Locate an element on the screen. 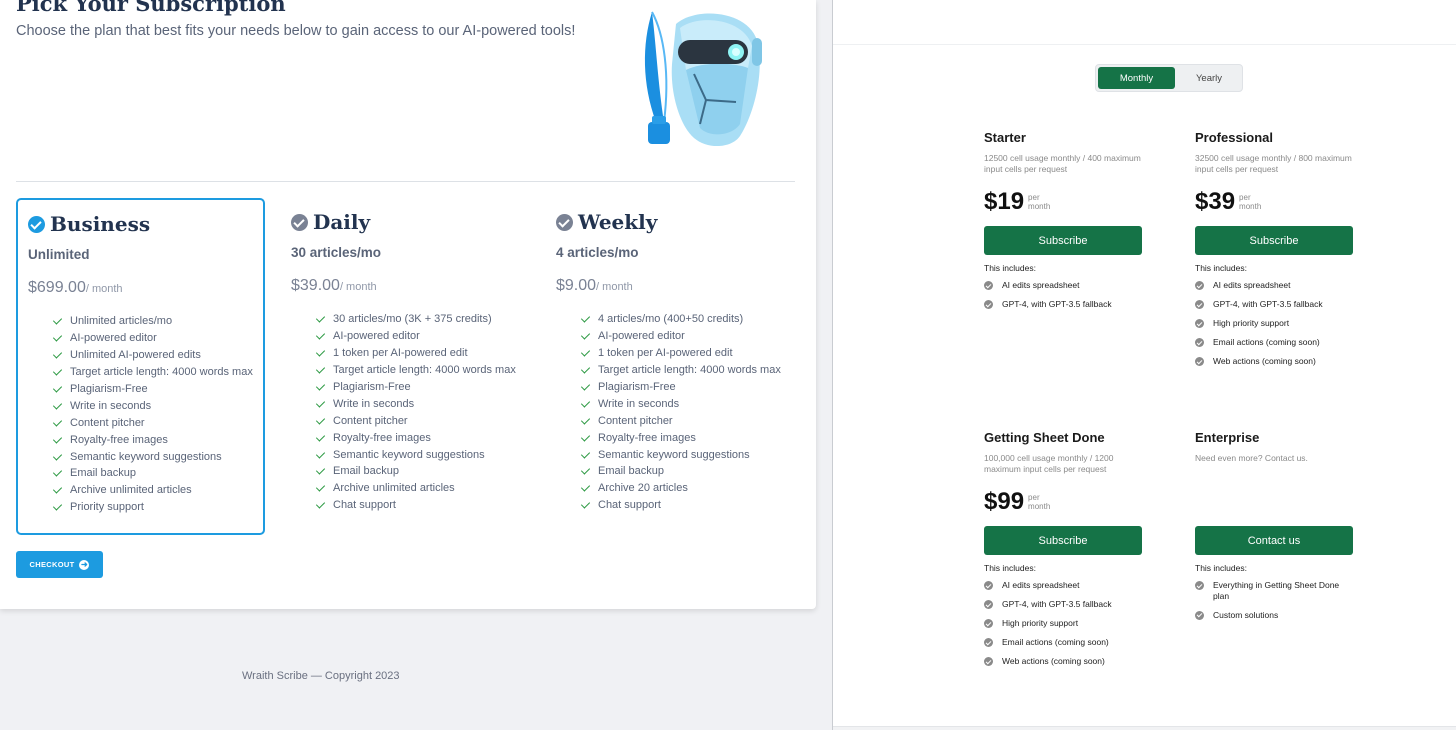  tier-feature-item: Custom solutions is located at coordinates (1269, 615).